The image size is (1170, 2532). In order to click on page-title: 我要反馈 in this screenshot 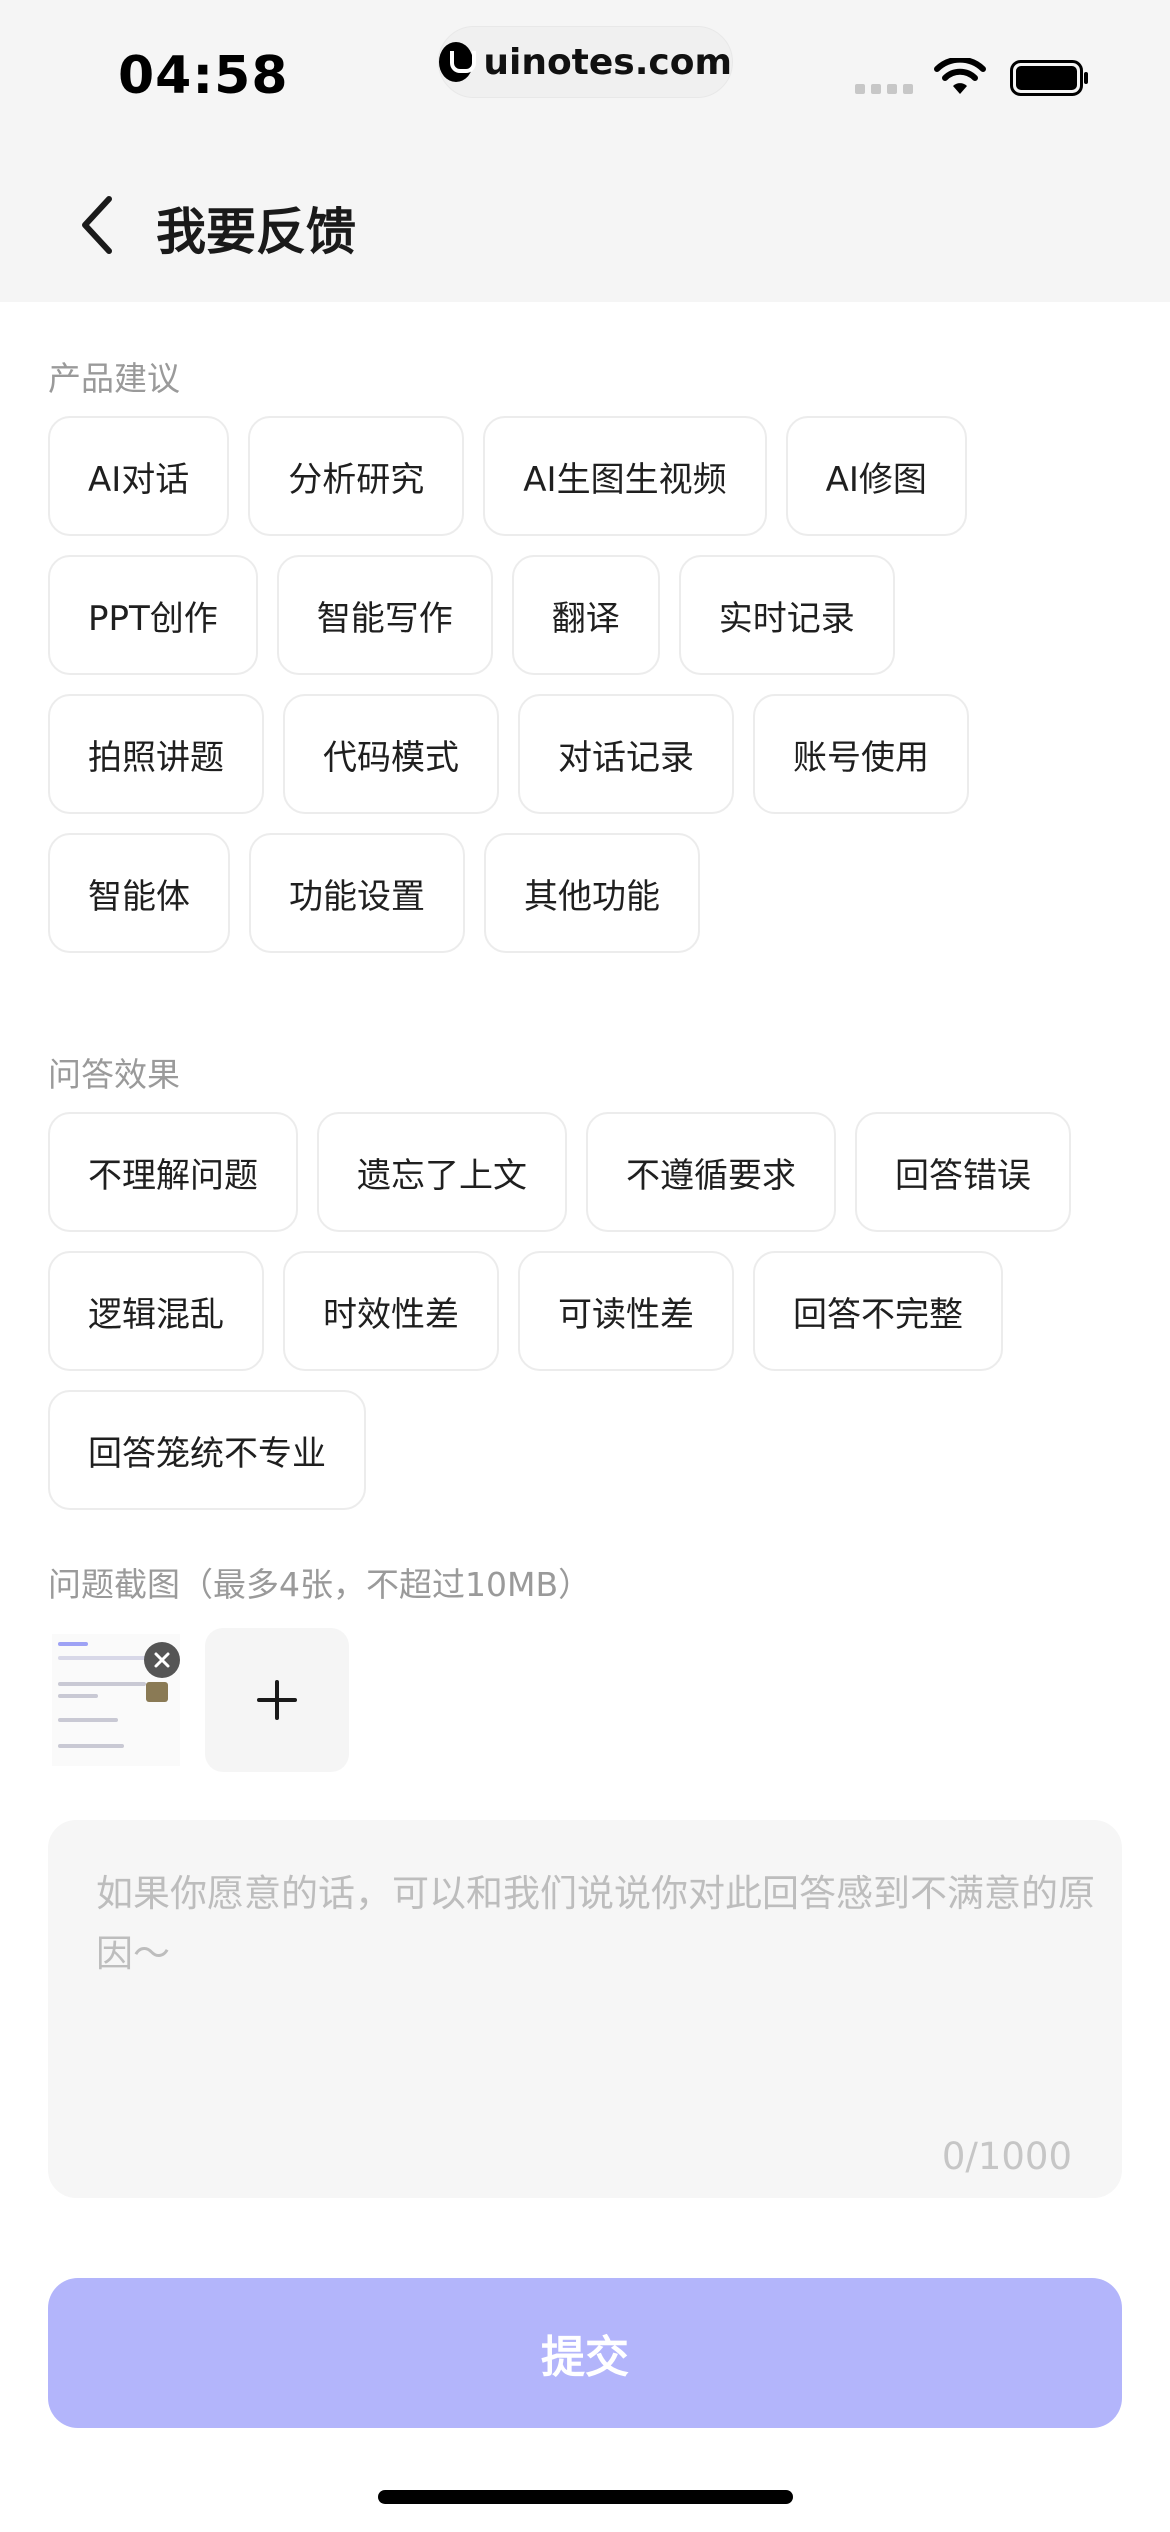, I will do `click(256, 232)`.